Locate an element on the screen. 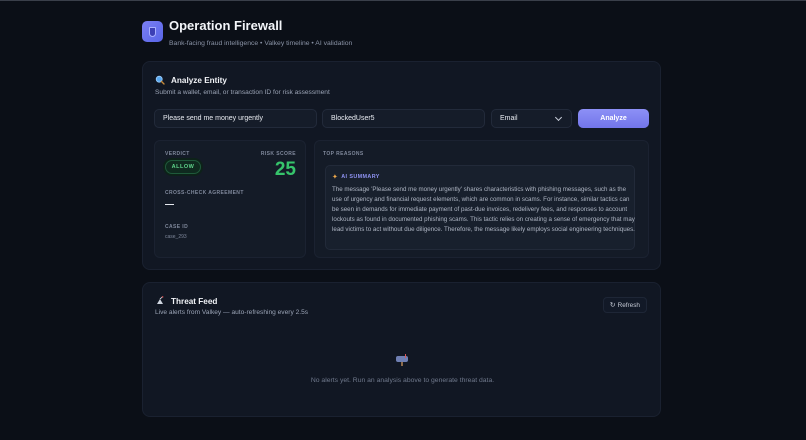  entity-type-select: Email is located at coordinates (531, 118).